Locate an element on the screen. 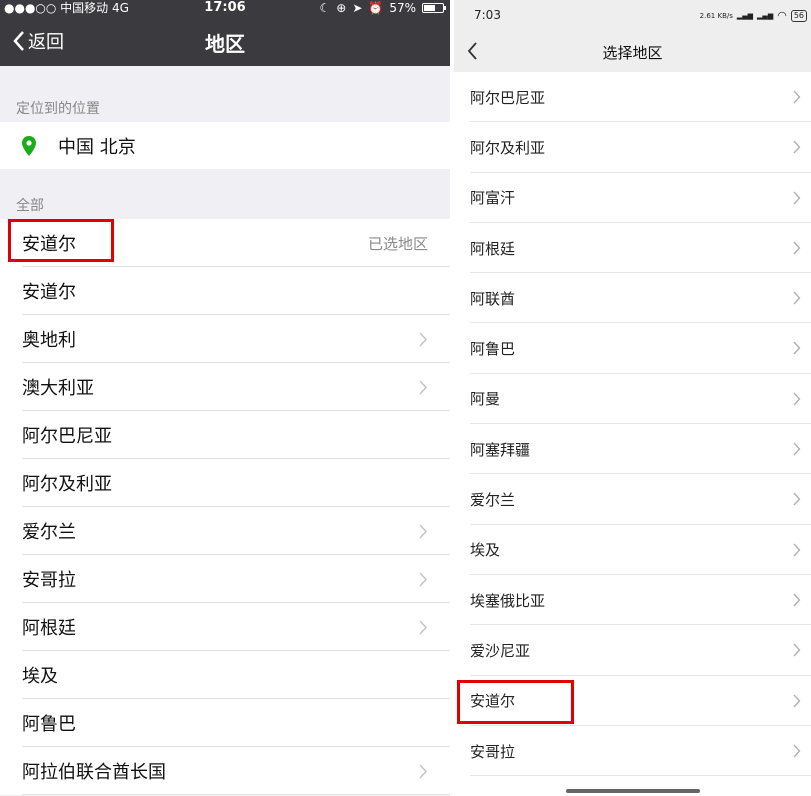  list-item: 阿塞拜疆 is located at coordinates (632, 449).